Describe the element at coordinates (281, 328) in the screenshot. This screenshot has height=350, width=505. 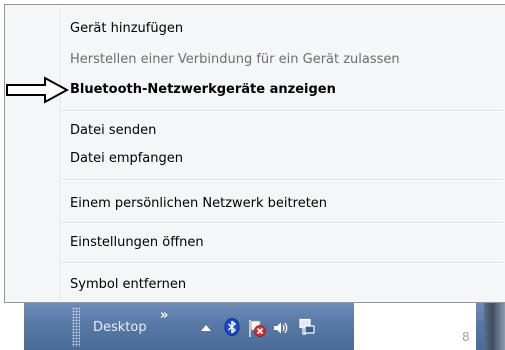
I see `volume-icon` at that location.